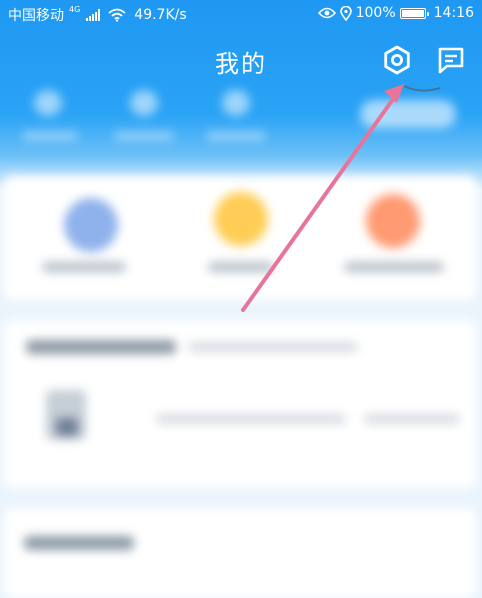 Image resolution: width=482 pixels, height=598 pixels. I want to click on message-icon, so click(451, 60).